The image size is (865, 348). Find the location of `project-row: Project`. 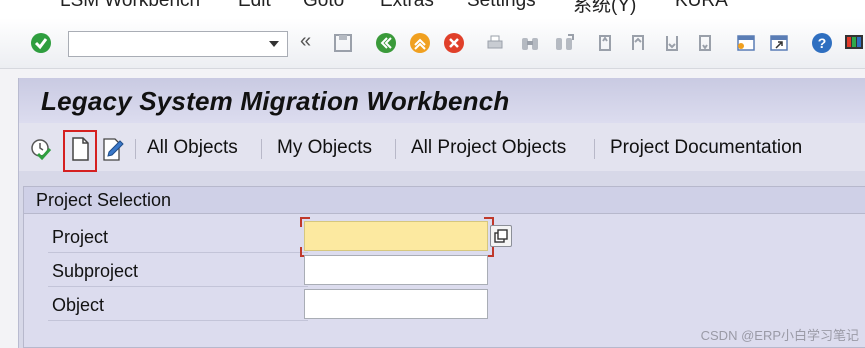

project-row: Project is located at coordinates (178, 237).